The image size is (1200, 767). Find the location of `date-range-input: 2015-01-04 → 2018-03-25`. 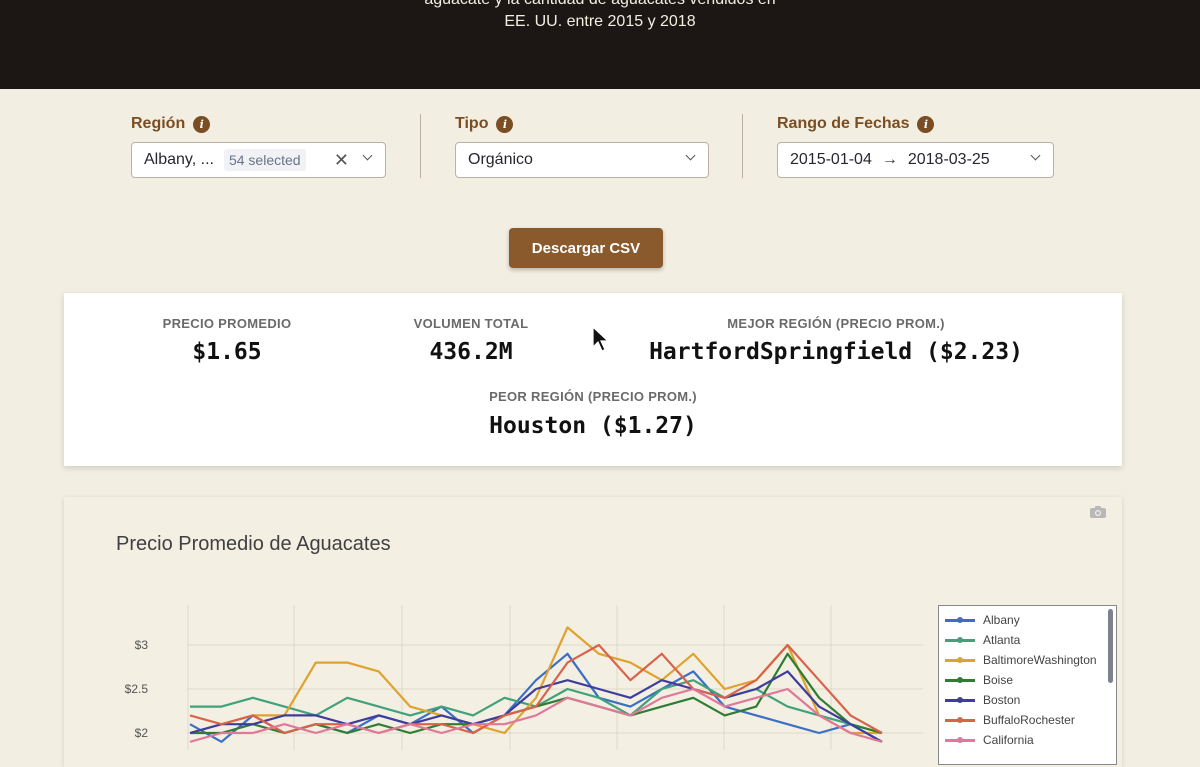

date-range-input: 2015-01-04 → 2018-03-25 is located at coordinates (915, 160).